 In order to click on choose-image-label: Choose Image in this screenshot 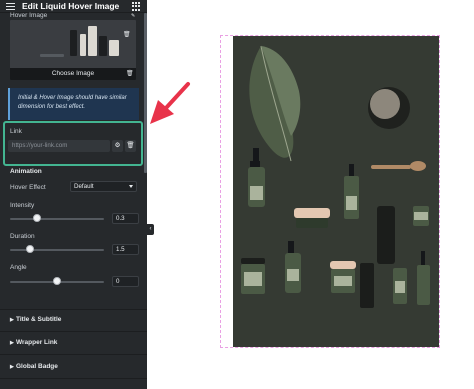, I will do `click(73, 73)`.